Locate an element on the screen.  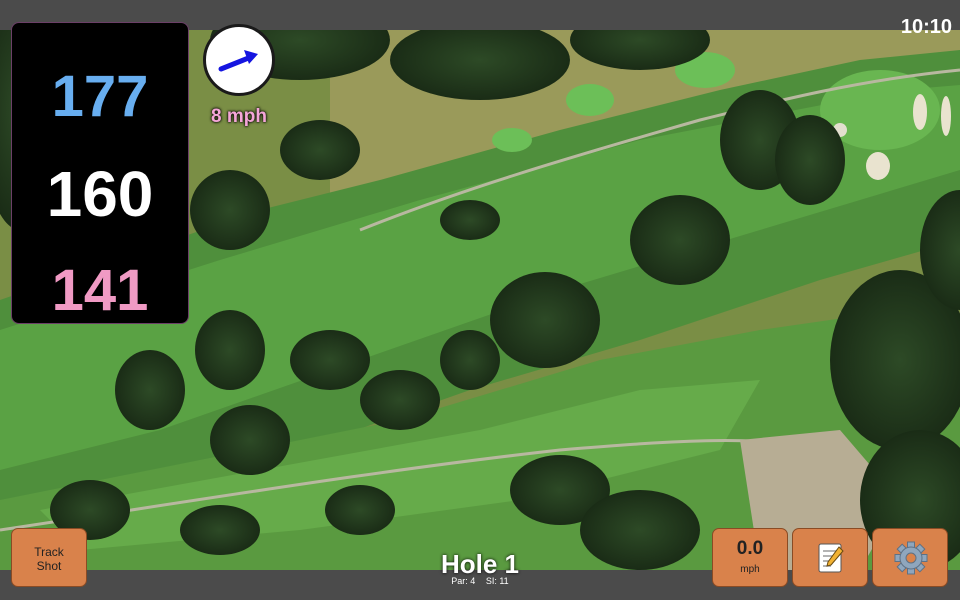
settings-button is located at coordinates (910, 557).